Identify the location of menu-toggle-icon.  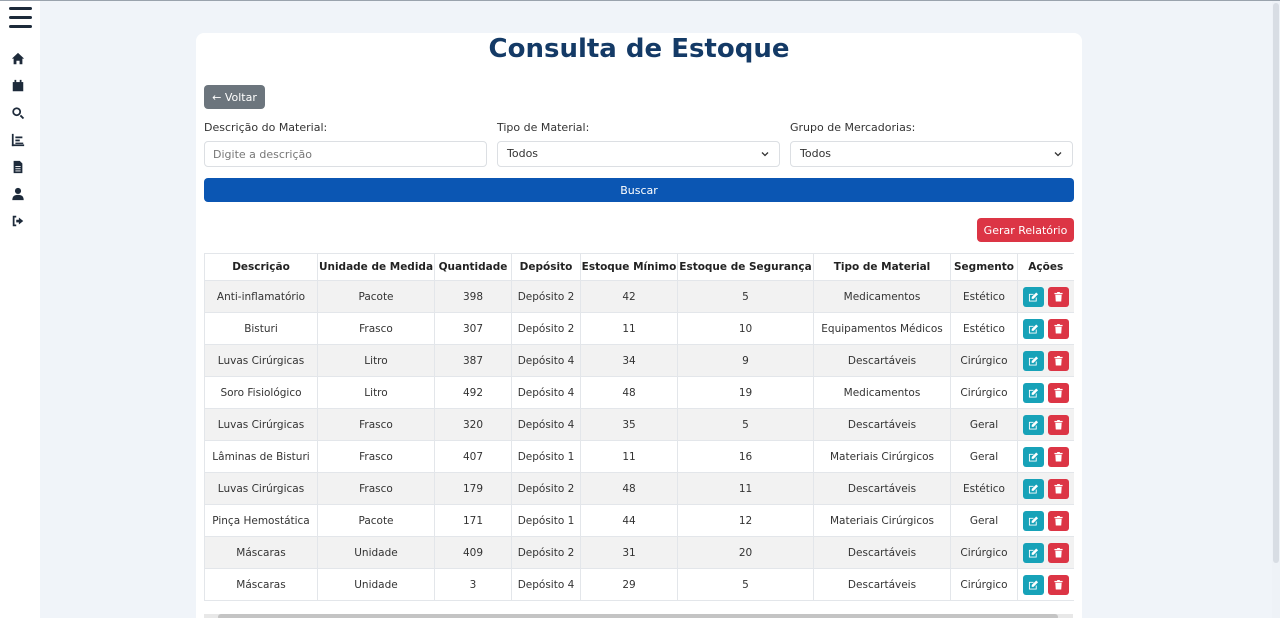
(20, 18).